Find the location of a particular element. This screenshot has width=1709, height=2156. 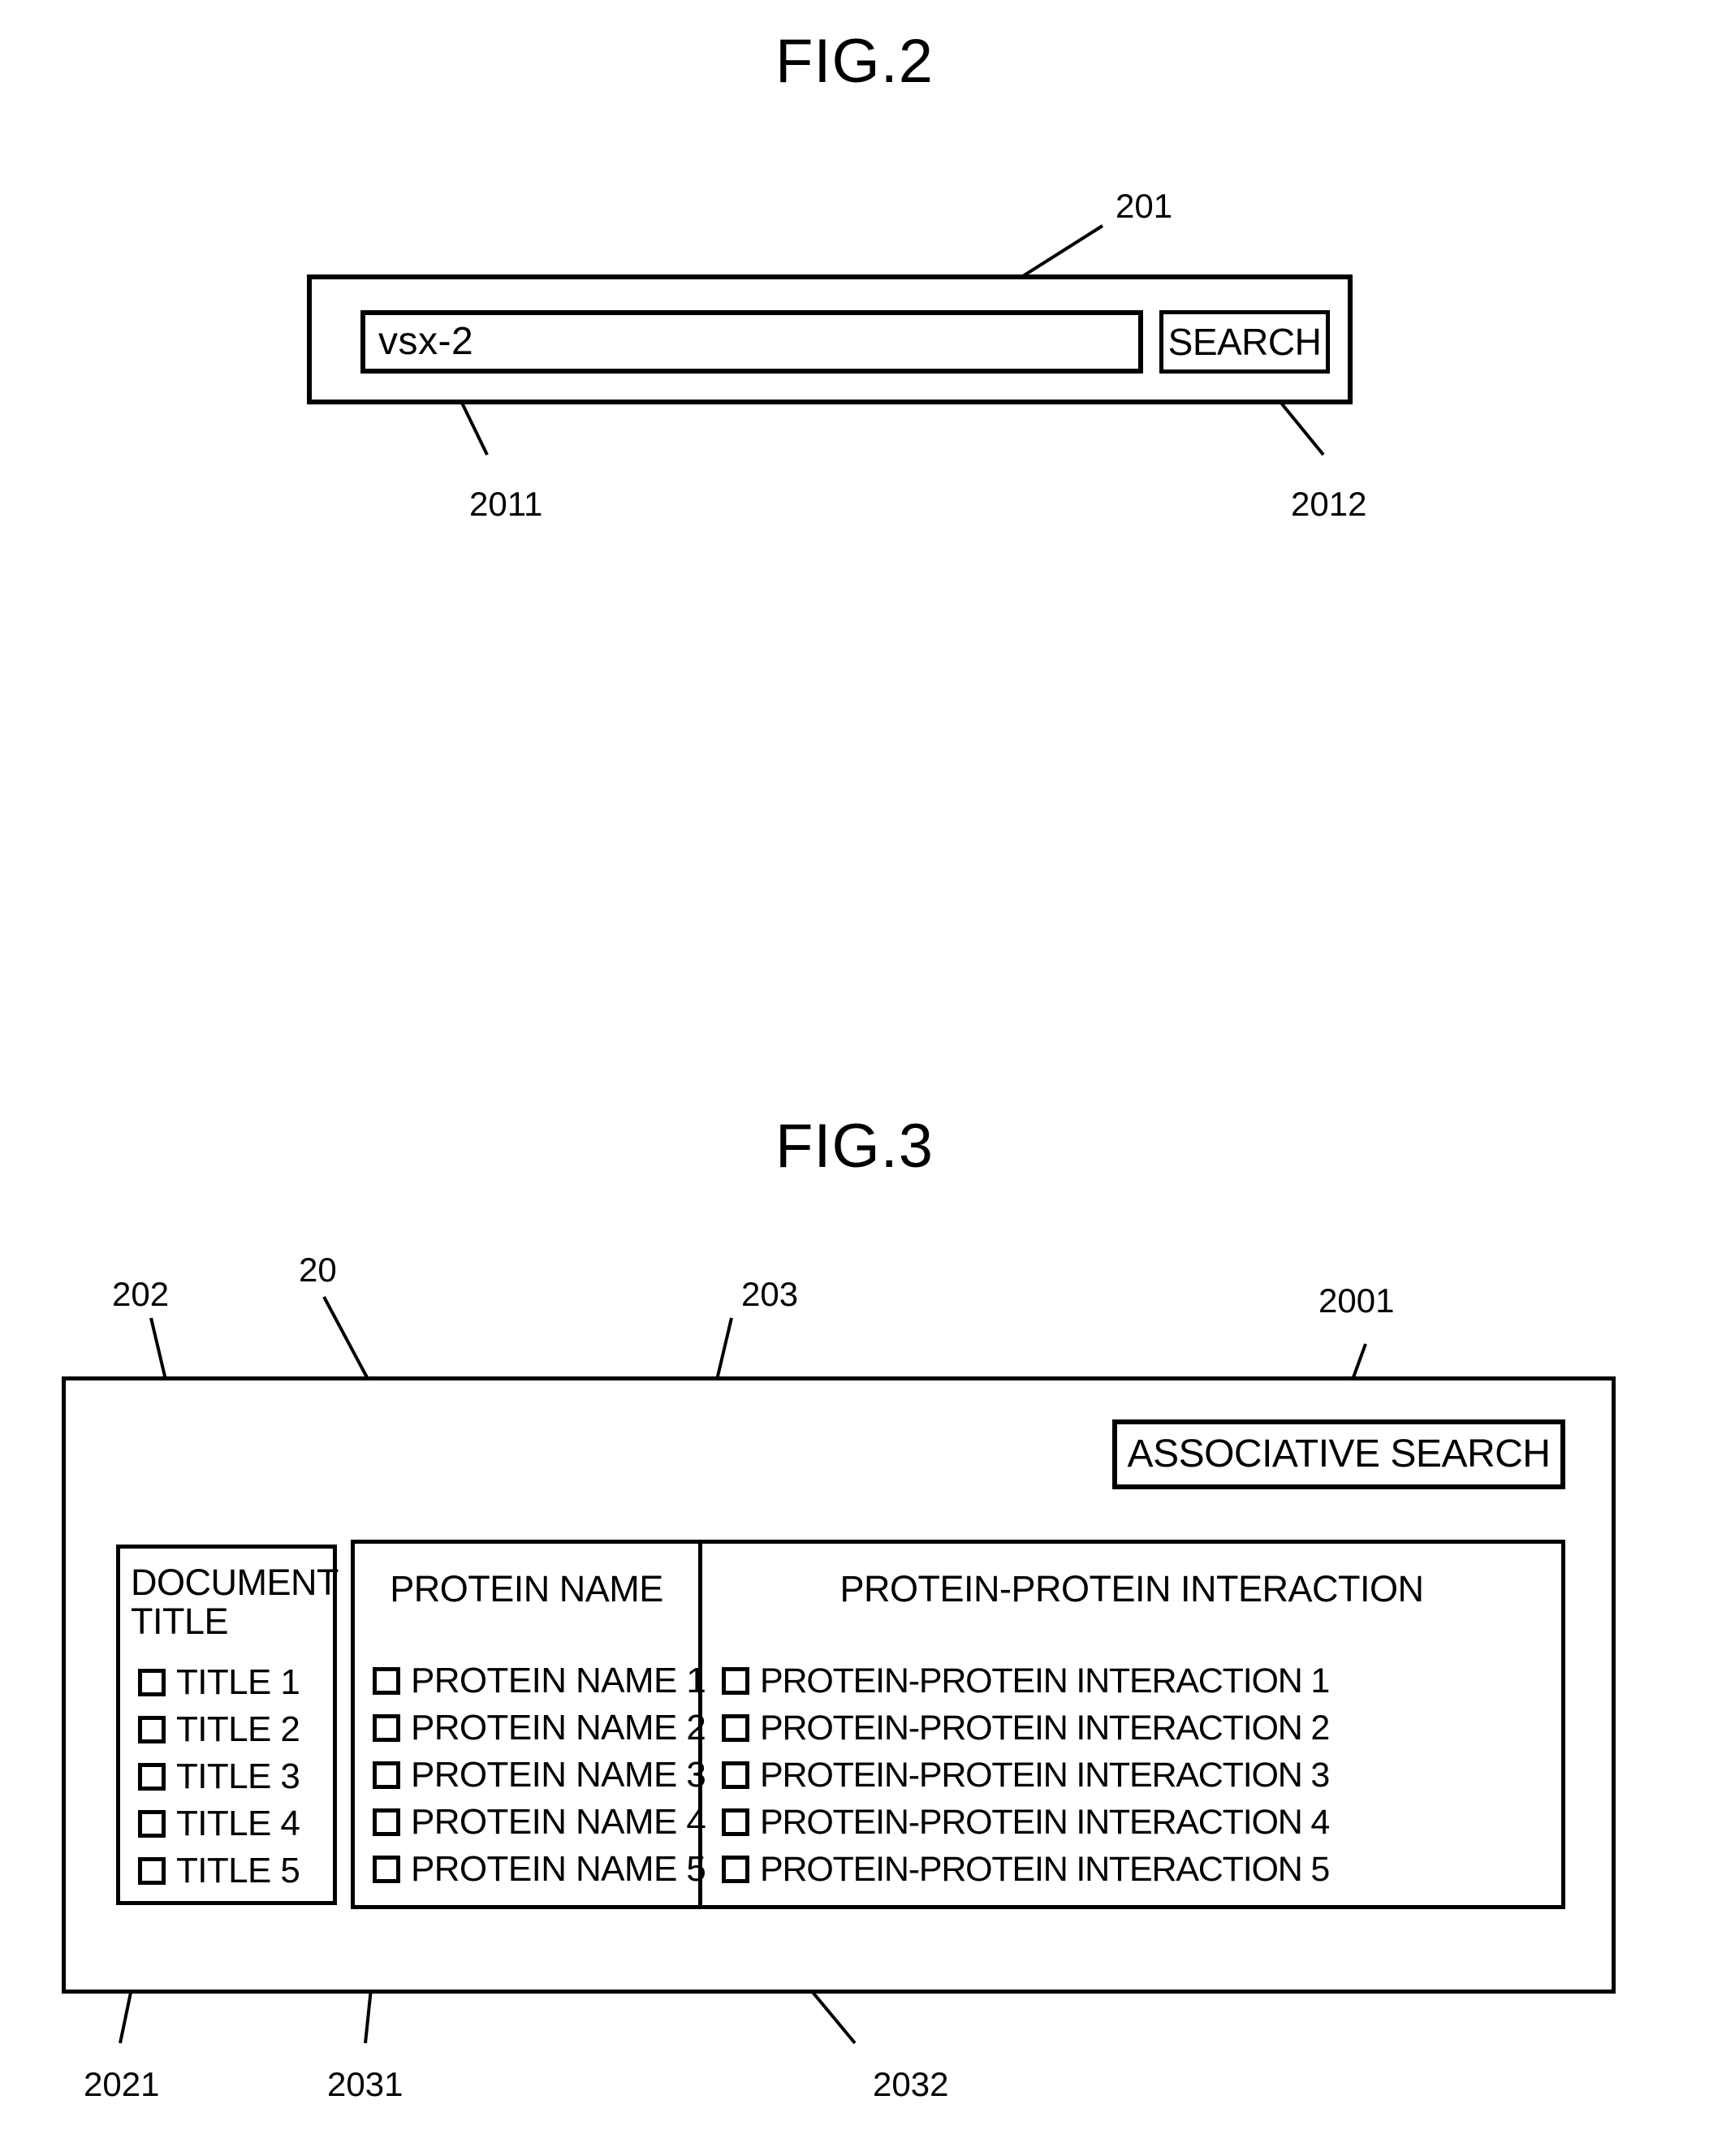

list-item-label: TITLE 5 is located at coordinates (238, 1870).